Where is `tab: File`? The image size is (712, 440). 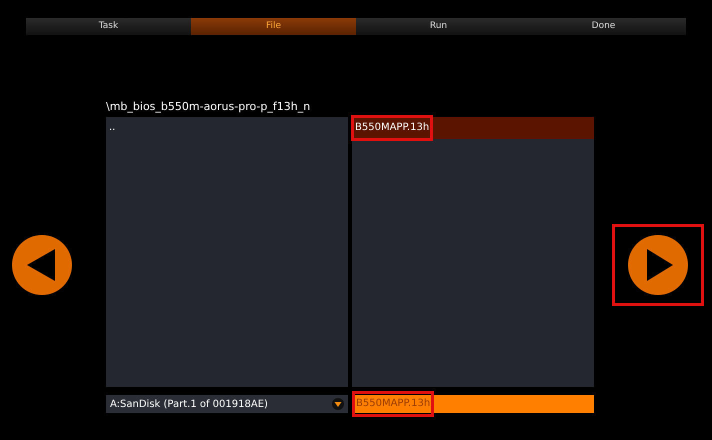
tab: File is located at coordinates (273, 26).